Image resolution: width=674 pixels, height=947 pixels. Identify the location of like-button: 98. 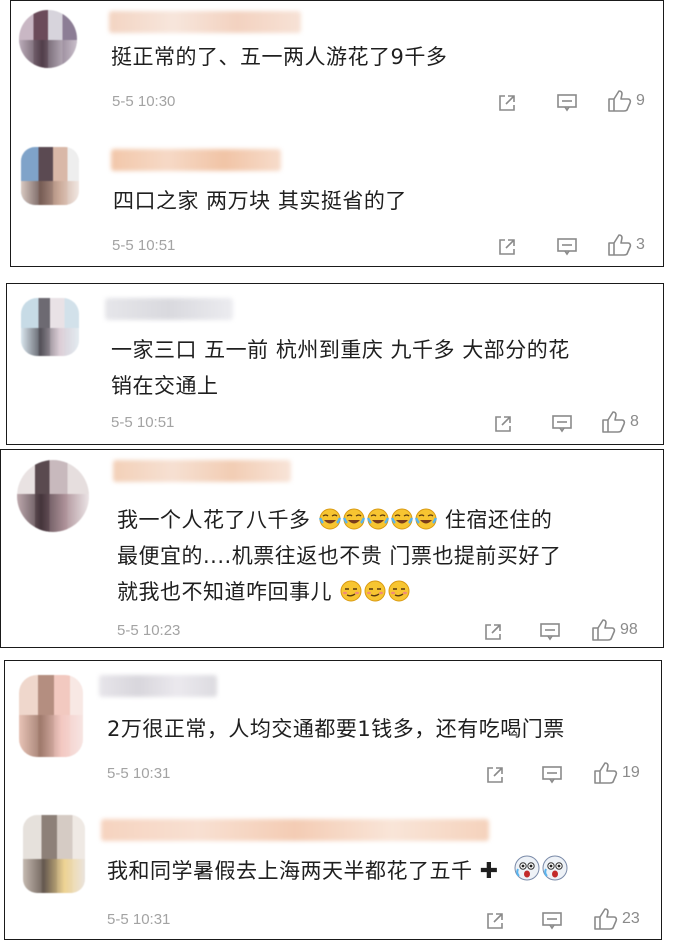
(614, 630).